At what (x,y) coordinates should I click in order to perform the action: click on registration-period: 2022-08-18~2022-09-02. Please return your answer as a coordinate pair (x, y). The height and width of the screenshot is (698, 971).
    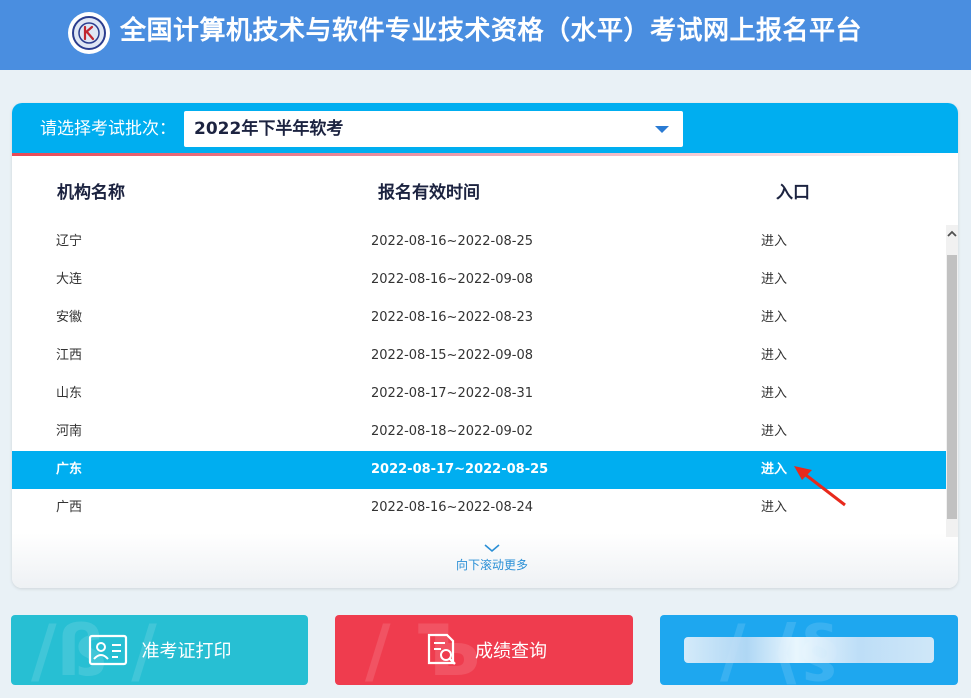
    Looking at the image, I should click on (452, 431).